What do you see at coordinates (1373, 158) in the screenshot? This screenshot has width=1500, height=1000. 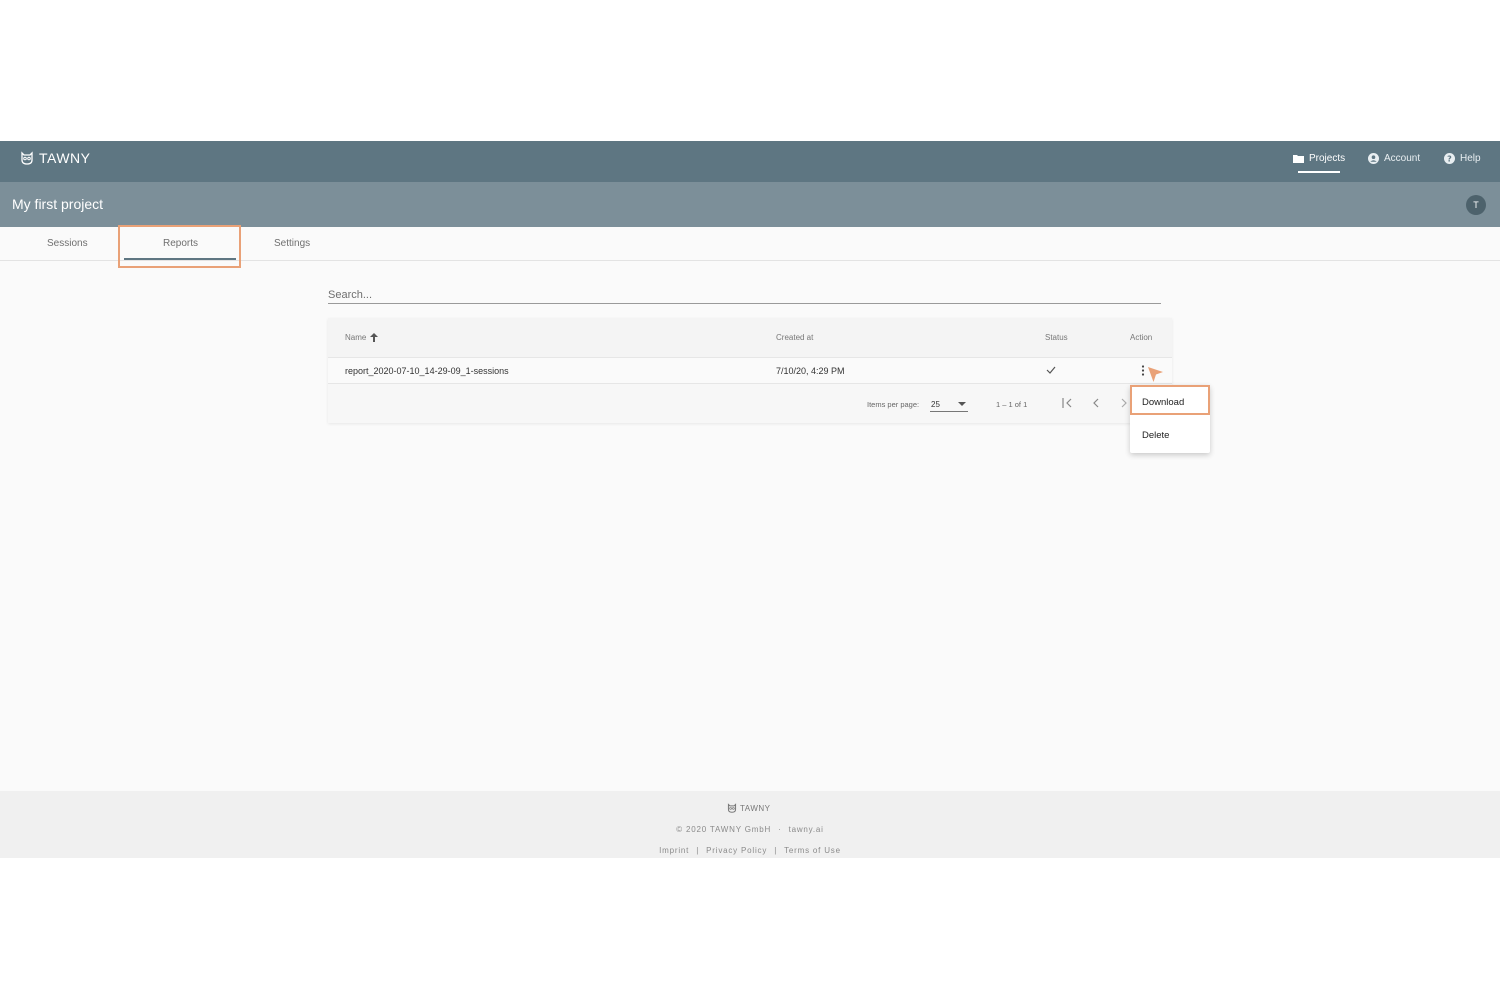 I see `account-circle-icon` at bounding box center [1373, 158].